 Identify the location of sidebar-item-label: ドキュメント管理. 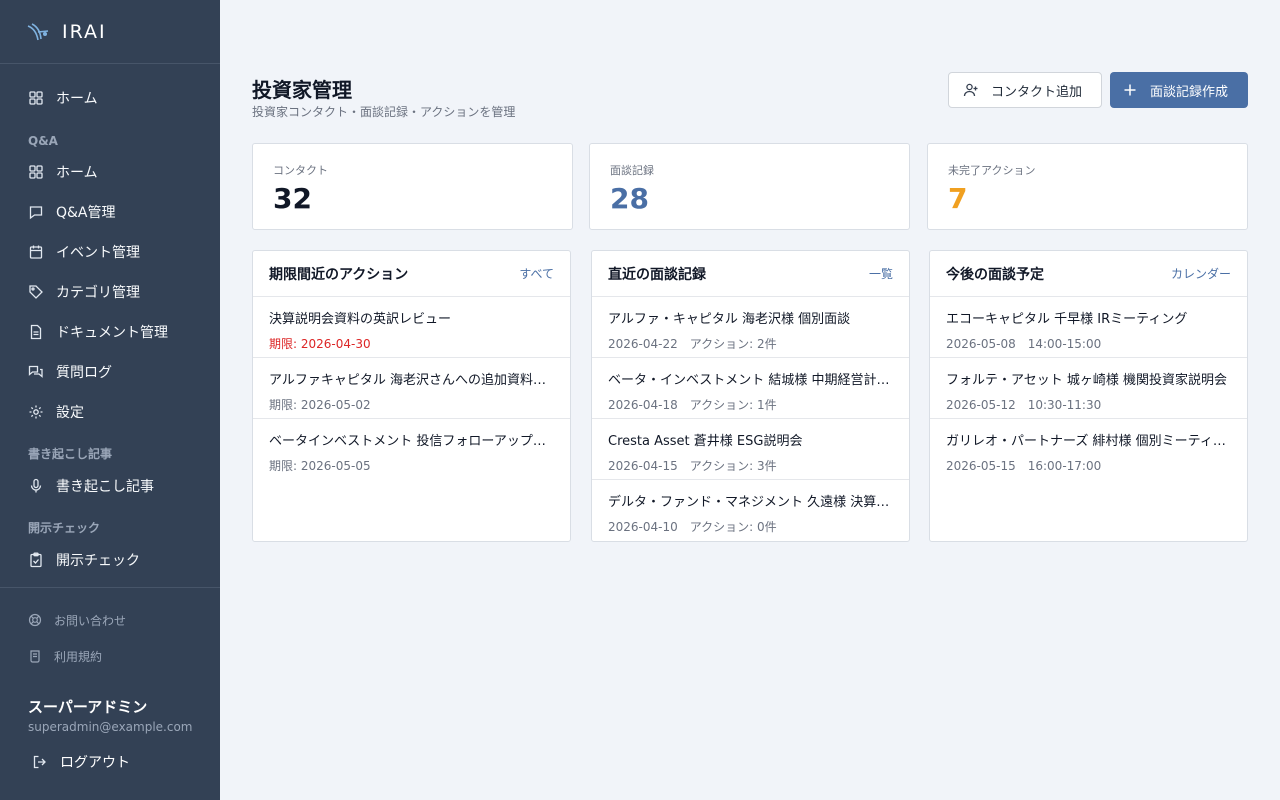
(112, 333).